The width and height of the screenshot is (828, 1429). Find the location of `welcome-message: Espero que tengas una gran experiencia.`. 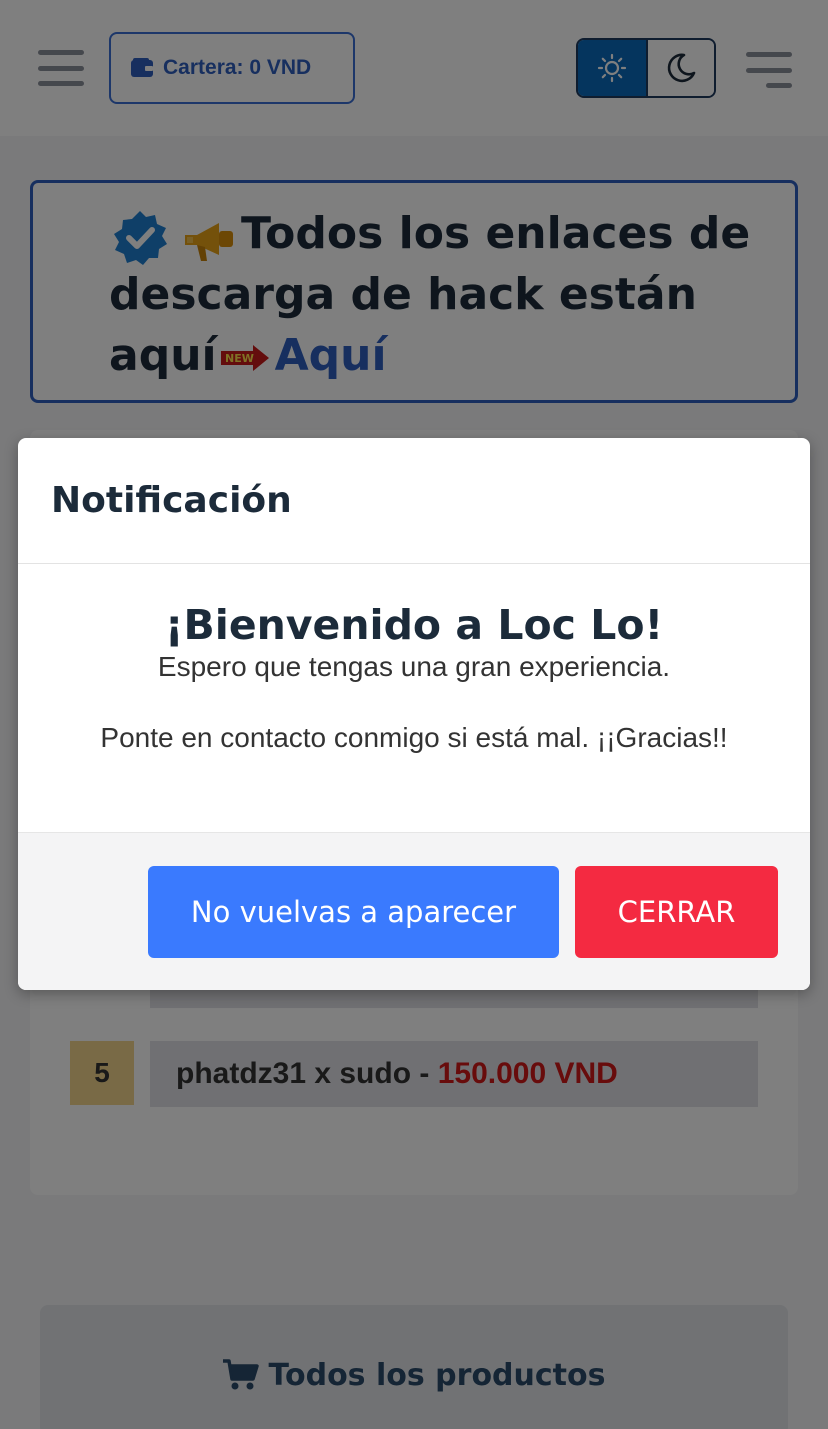

welcome-message: Espero que tengas una gran experiencia. is located at coordinates (414, 666).